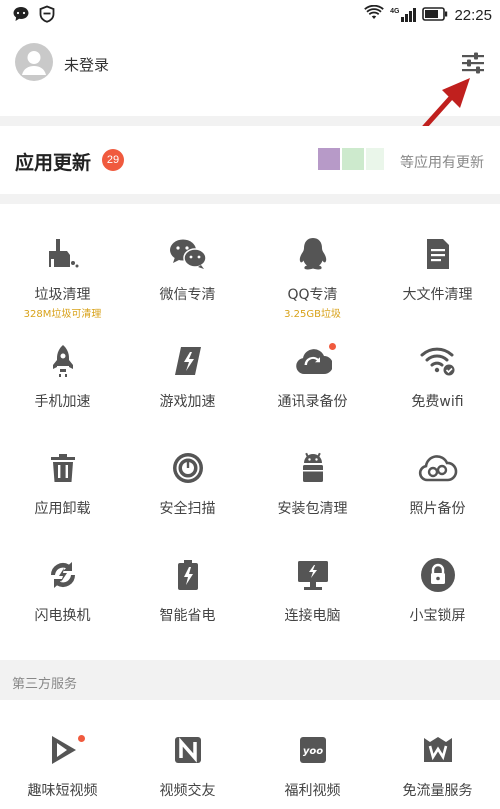 Image resolution: width=500 pixels, height=809 pixels. I want to click on yoo-logo-icon: yoo, so click(313, 750).